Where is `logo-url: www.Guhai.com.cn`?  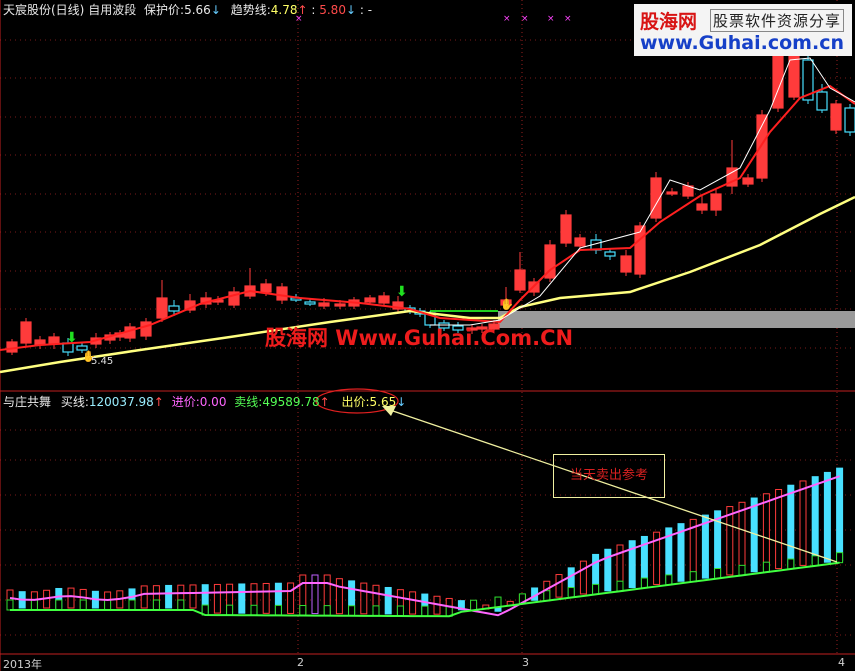 logo-url: www.Guhai.com.cn is located at coordinates (742, 43).